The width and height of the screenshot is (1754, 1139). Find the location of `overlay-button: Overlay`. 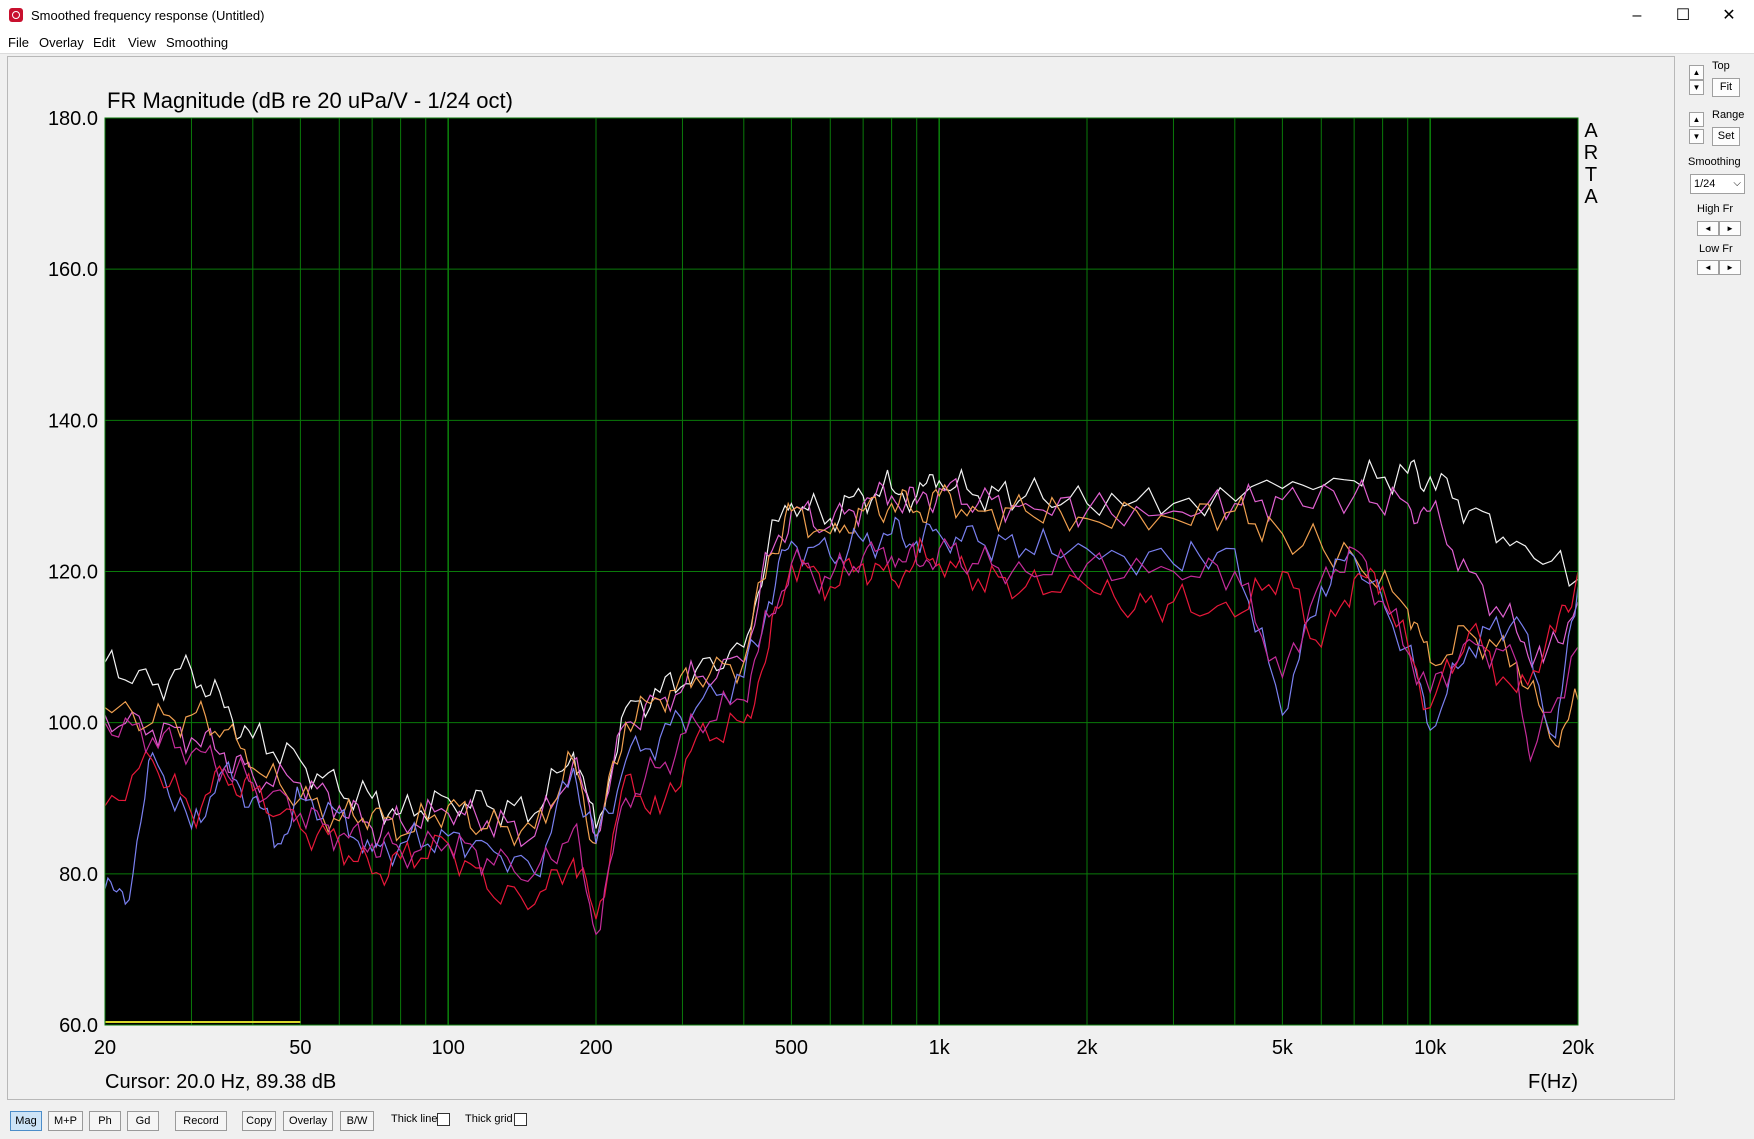

overlay-button: Overlay is located at coordinates (308, 1121).